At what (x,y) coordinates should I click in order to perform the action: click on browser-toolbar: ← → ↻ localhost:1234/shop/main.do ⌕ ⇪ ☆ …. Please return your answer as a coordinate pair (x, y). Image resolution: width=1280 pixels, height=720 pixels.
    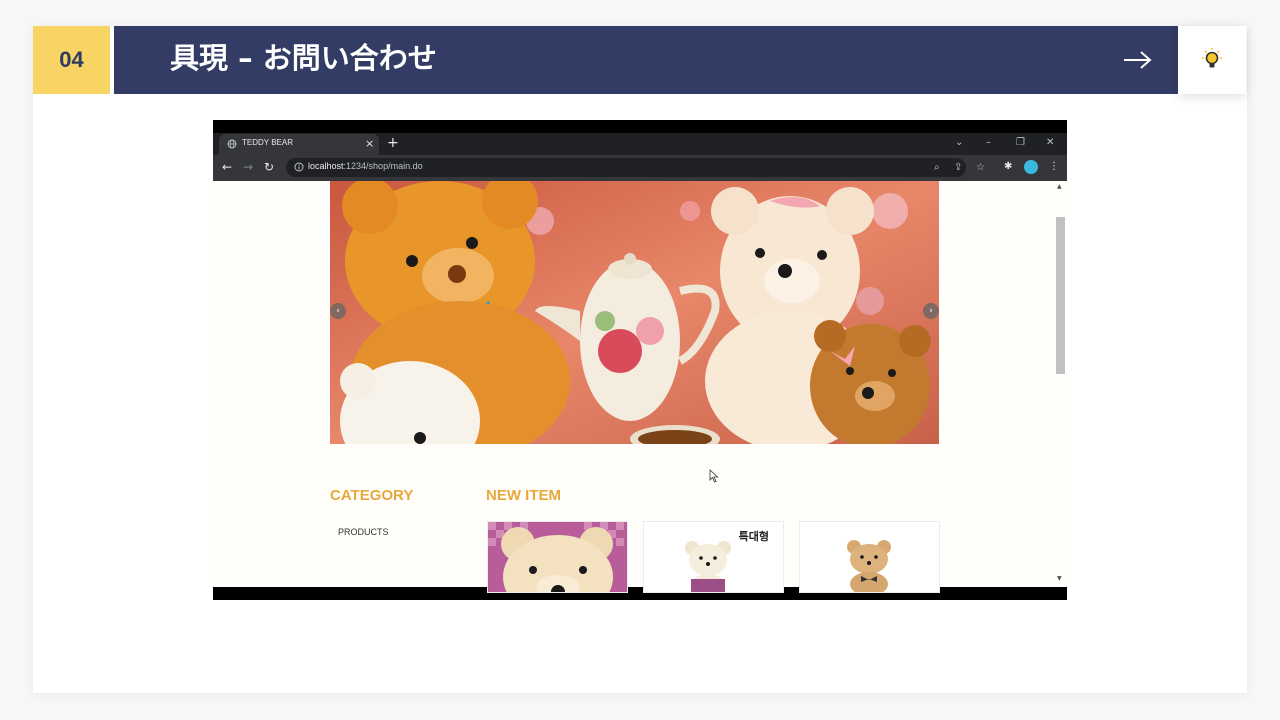
    Looking at the image, I should click on (640, 168).